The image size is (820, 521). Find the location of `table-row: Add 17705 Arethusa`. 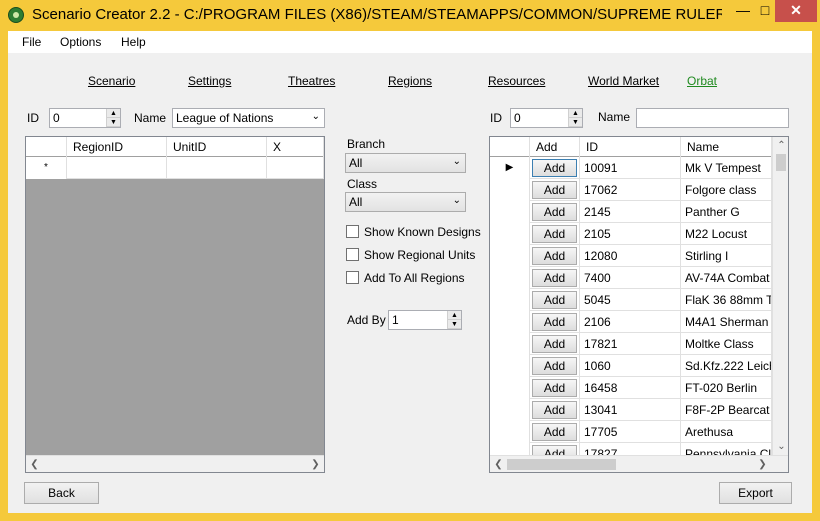

table-row: Add 17705 Arethusa is located at coordinates (631, 432).